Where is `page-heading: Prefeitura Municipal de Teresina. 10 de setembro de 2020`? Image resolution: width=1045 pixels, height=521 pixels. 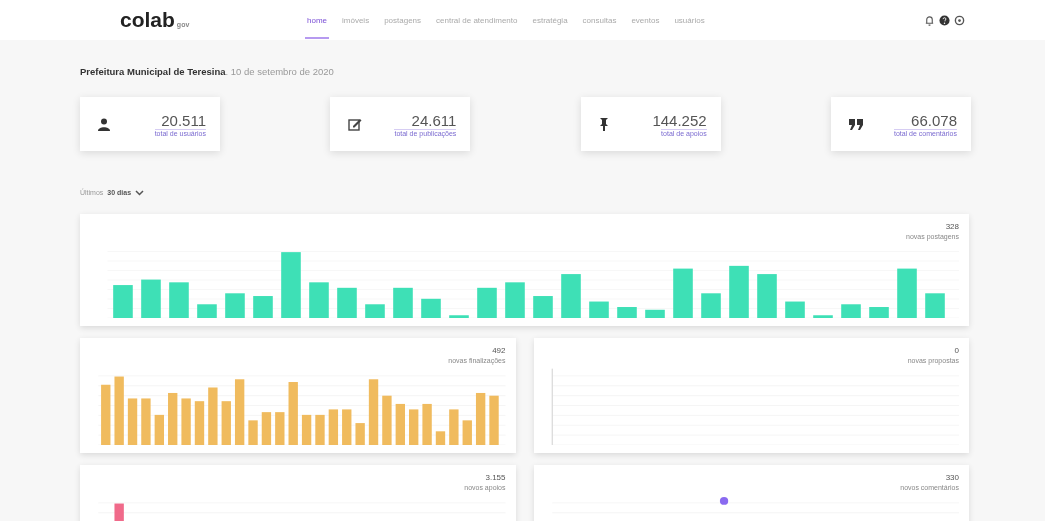
page-heading: Prefeitura Municipal de Teresina. 10 de setembro de 2020 is located at coordinates (207, 71).